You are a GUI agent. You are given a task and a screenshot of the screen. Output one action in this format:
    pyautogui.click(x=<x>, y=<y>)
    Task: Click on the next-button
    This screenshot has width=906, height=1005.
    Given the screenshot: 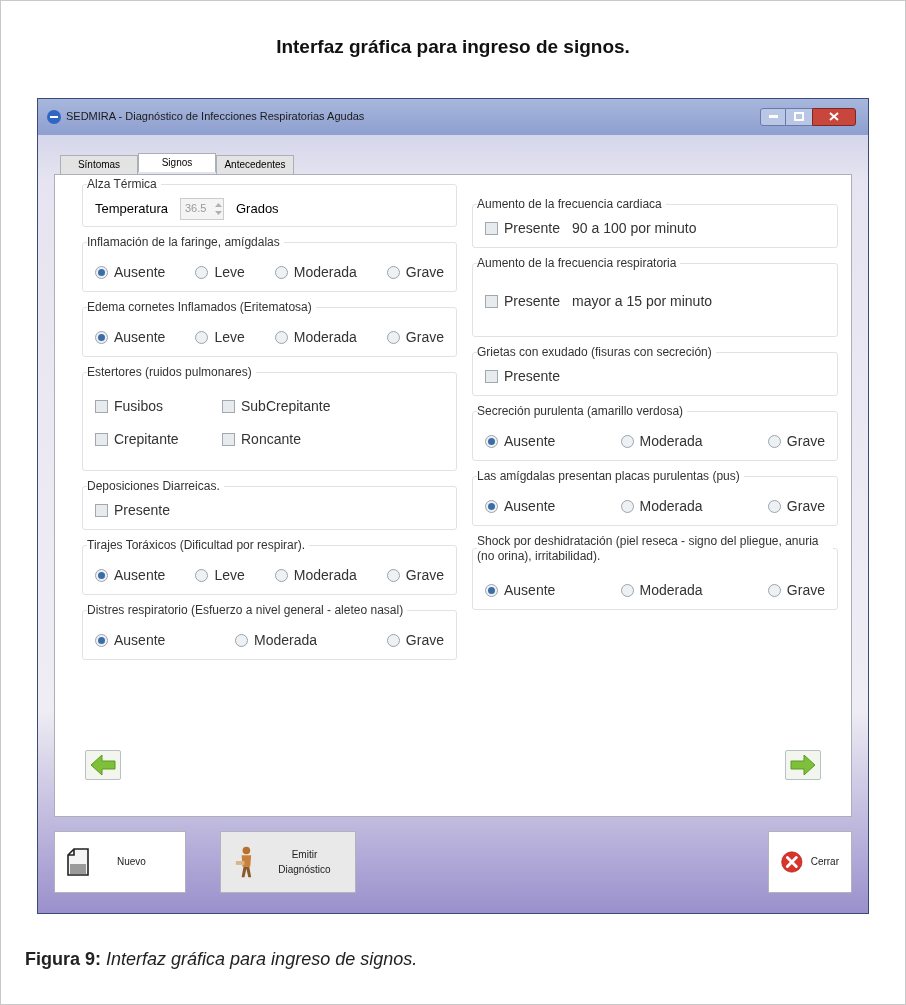 What is the action you would take?
    pyautogui.click(x=803, y=764)
    